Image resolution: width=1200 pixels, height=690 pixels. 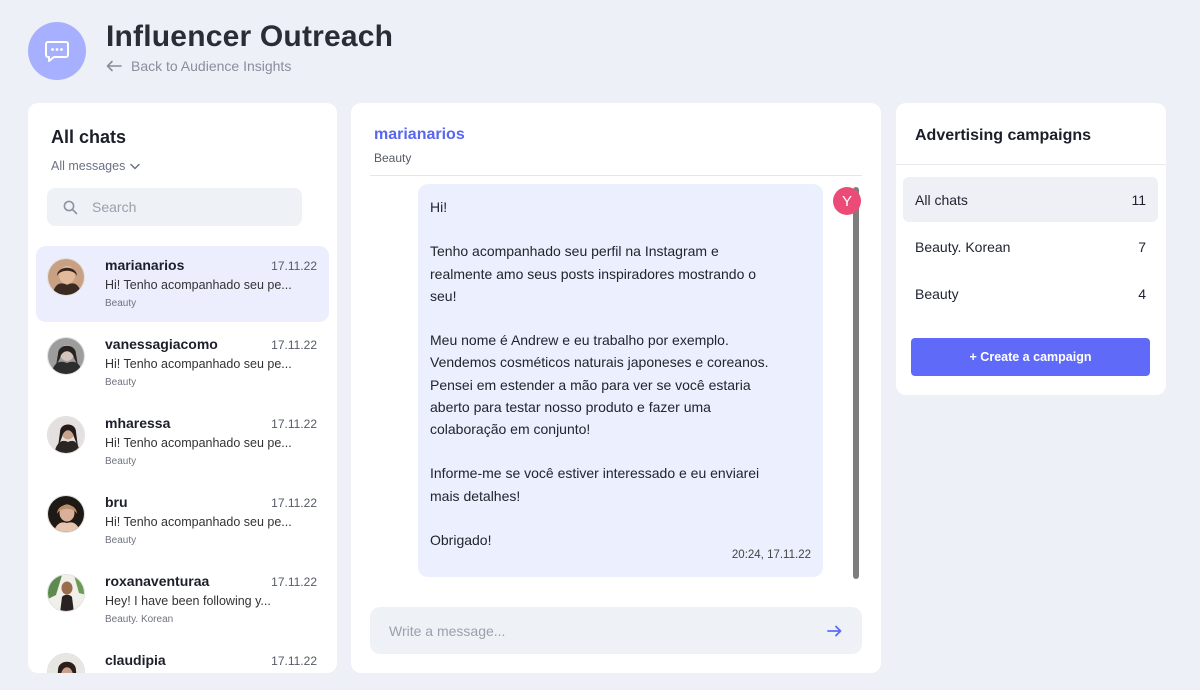 What do you see at coordinates (161, 344) in the screenshot?
I see `chat-name: vanessagiacomo` at bounding box center [161, 344].